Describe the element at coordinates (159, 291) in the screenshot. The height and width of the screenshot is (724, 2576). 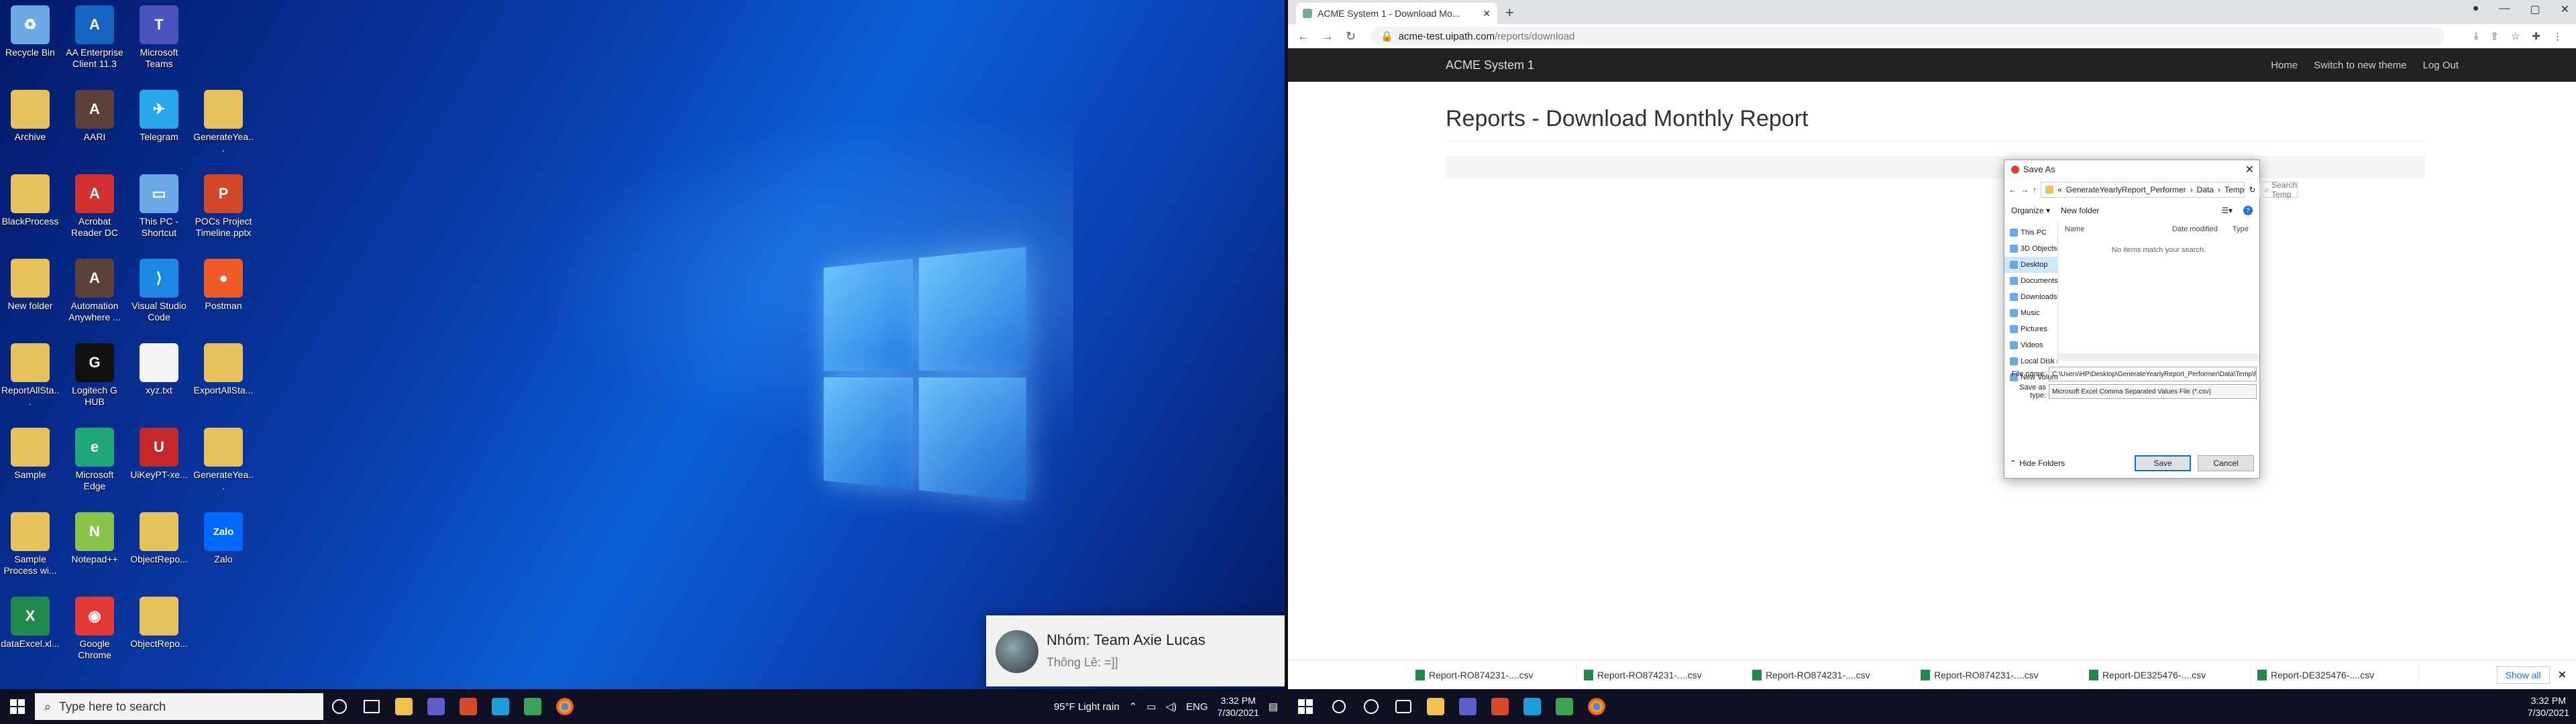
I see `desktop-icon: ⟩ Visual Studio Code` at that location.